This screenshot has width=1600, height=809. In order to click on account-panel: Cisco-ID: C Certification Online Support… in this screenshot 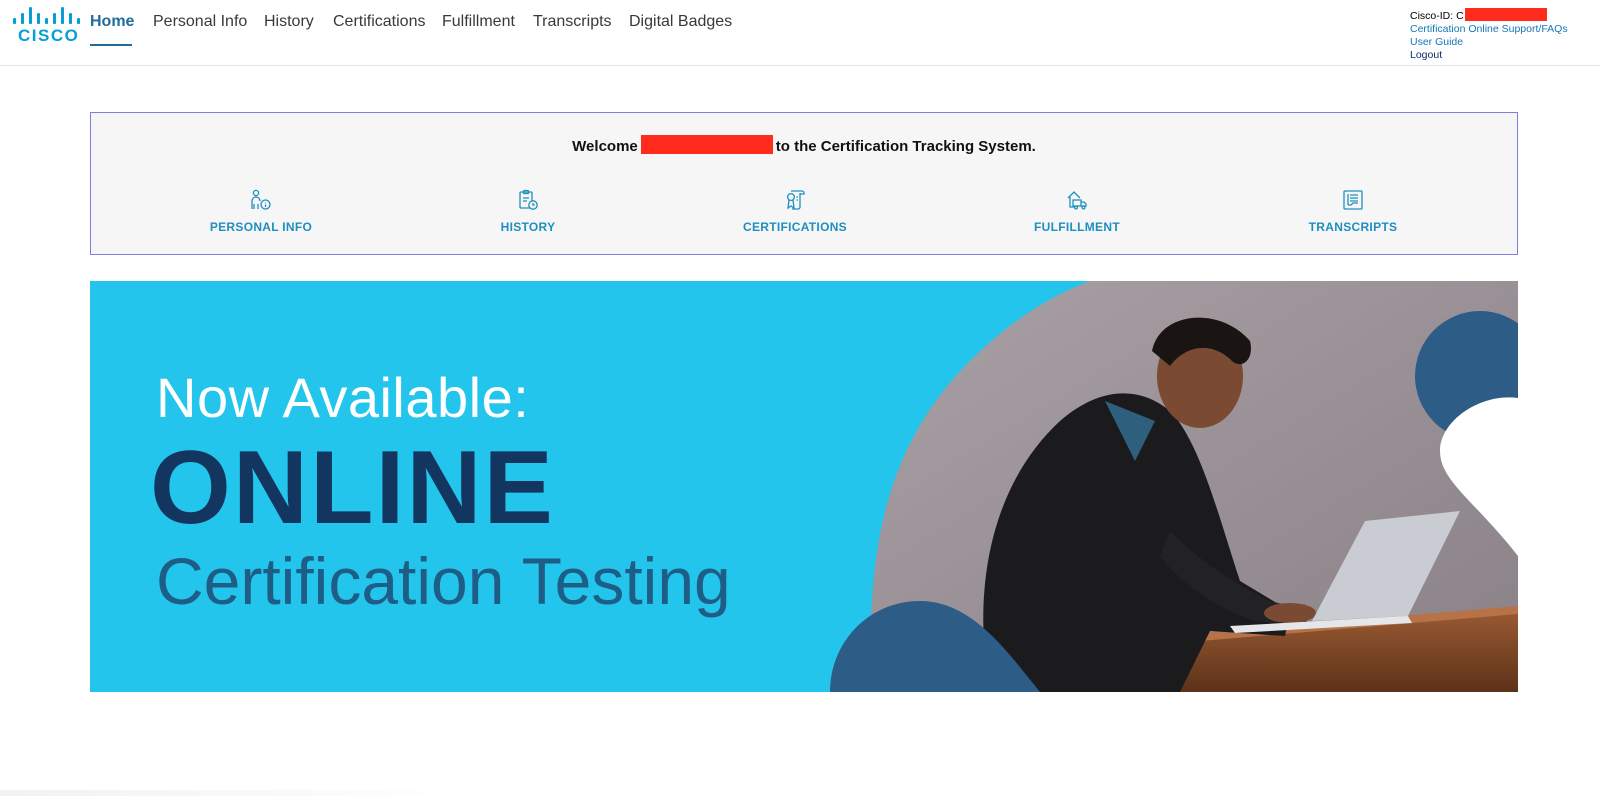, I will do `click(1489, 35)`.